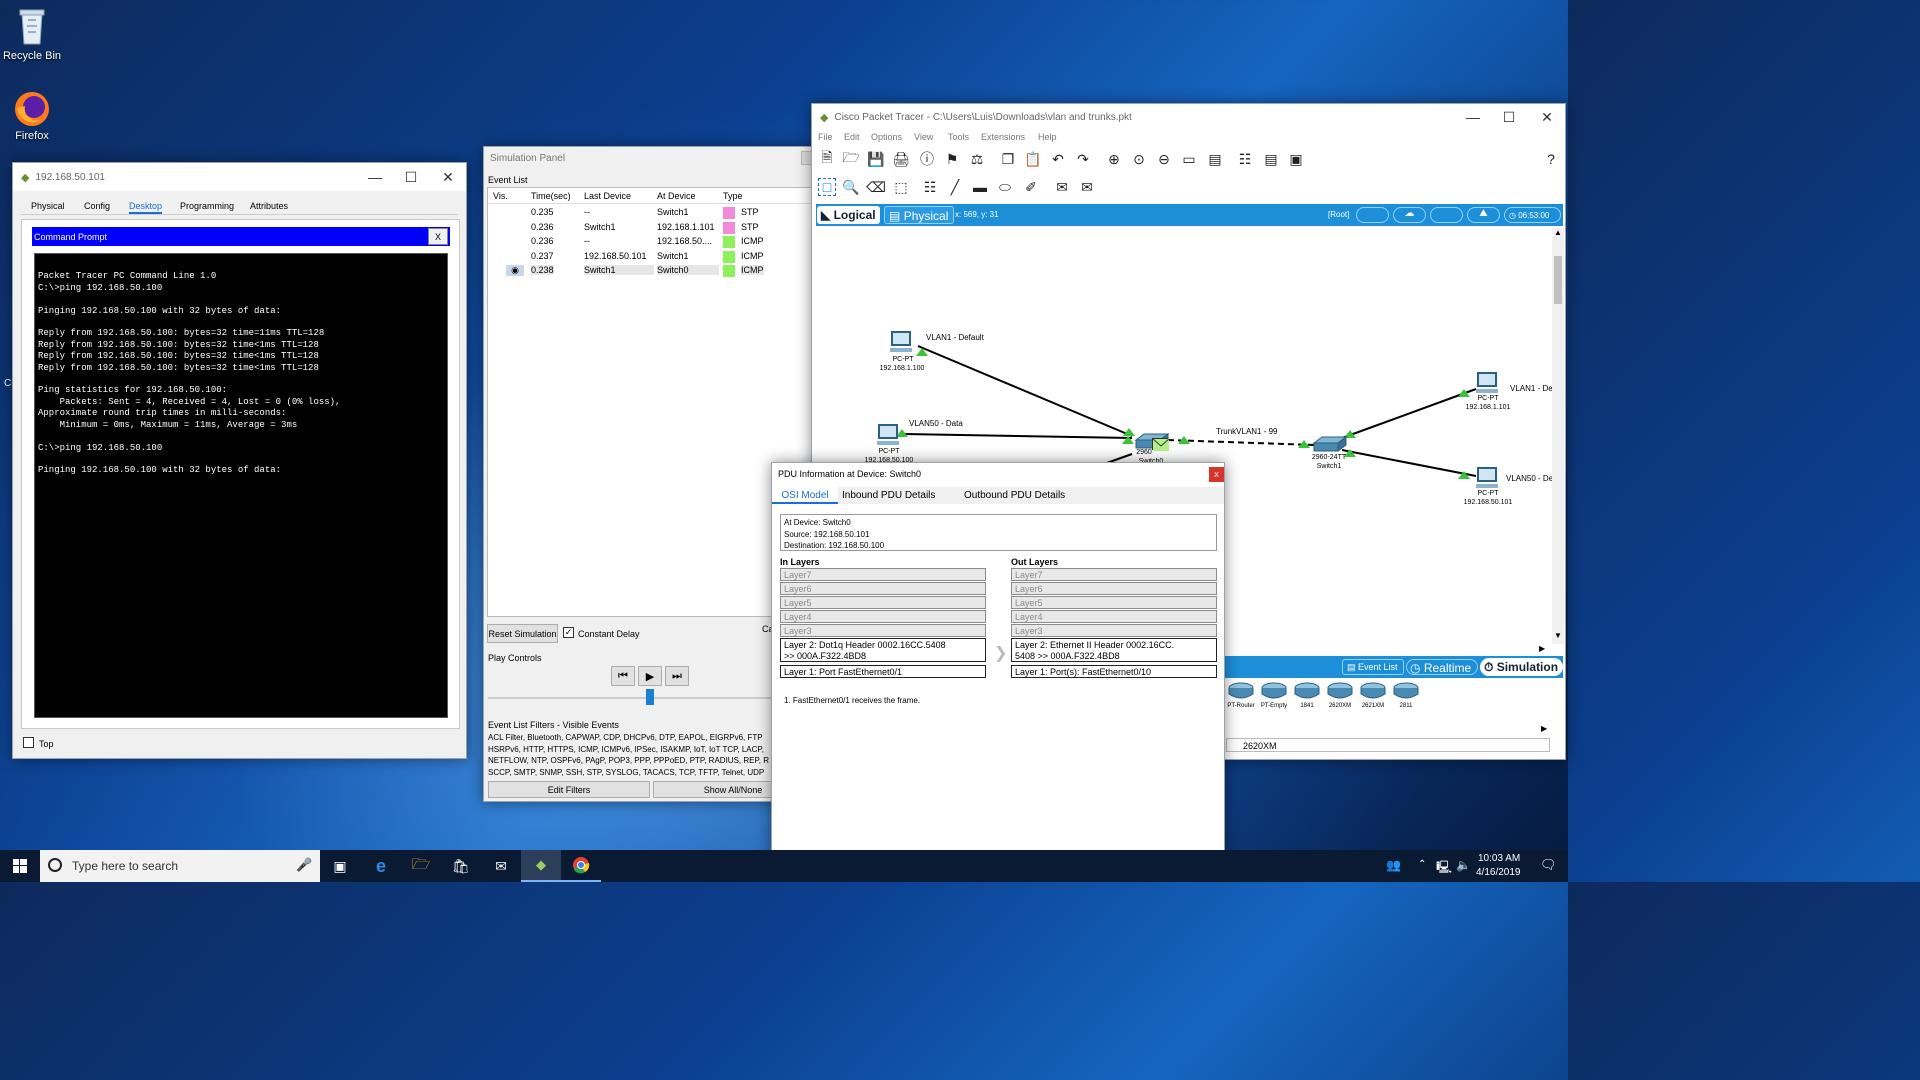  I want to click on notifications-icon: 🗨, so click(1548, 865).